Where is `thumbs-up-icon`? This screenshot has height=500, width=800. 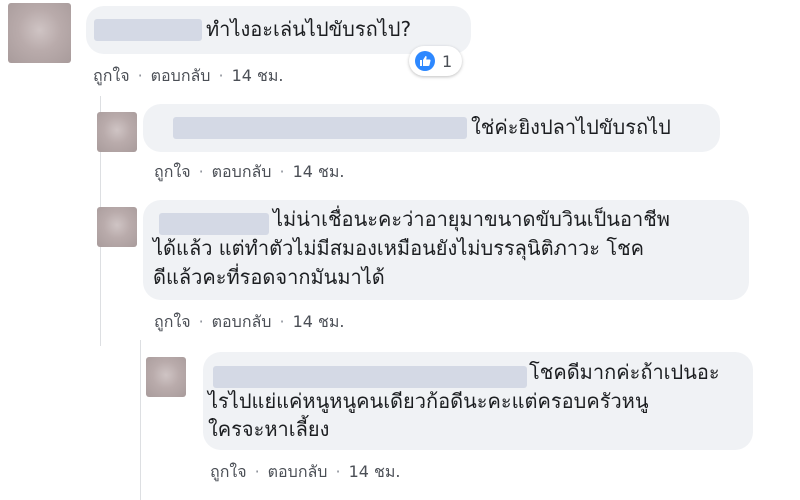 thumbs-up-icon is located at coordinates (425, 61).